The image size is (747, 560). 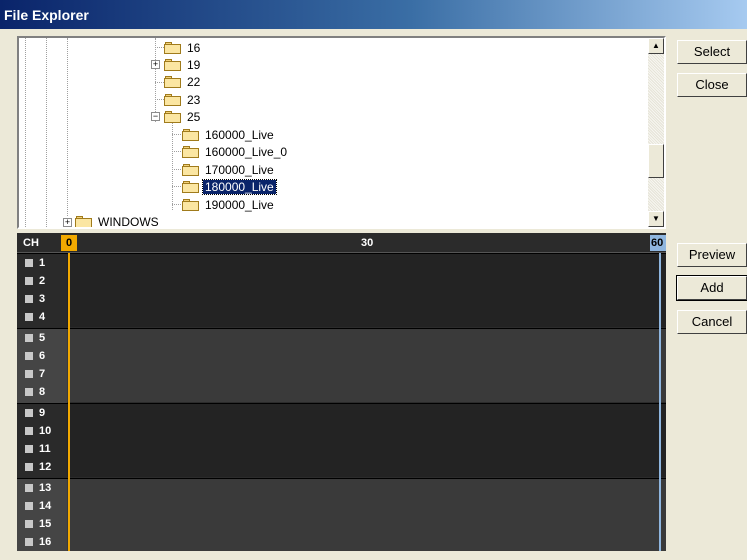 I want to click on timeline-header: CH 0 30 60, so click(x=341, y=243).